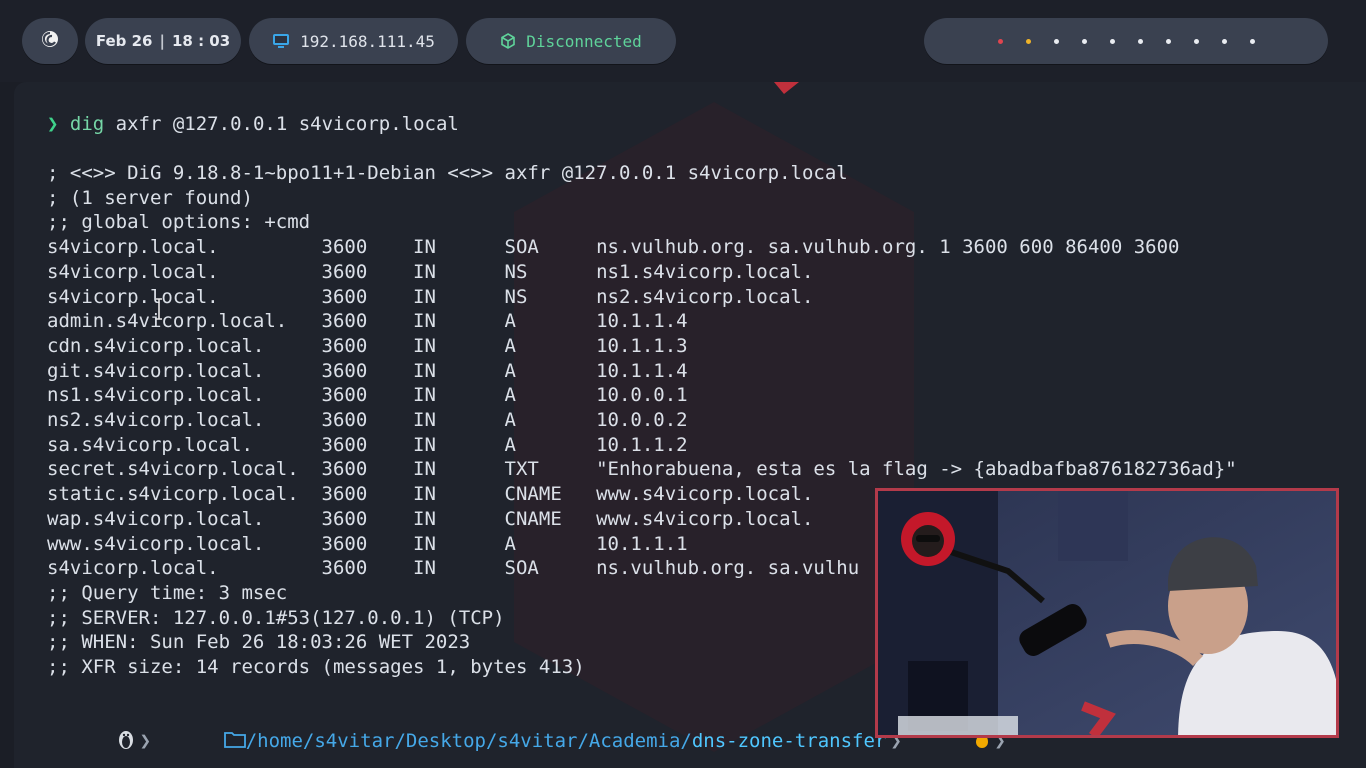 This screenshot has width=1366, height=768. What do you see at coordinates (281, 124) in the screenshot?
I see `command-args: axfr @127.0.0.1 s4vicorp.local` at bounding box center [281, 124].